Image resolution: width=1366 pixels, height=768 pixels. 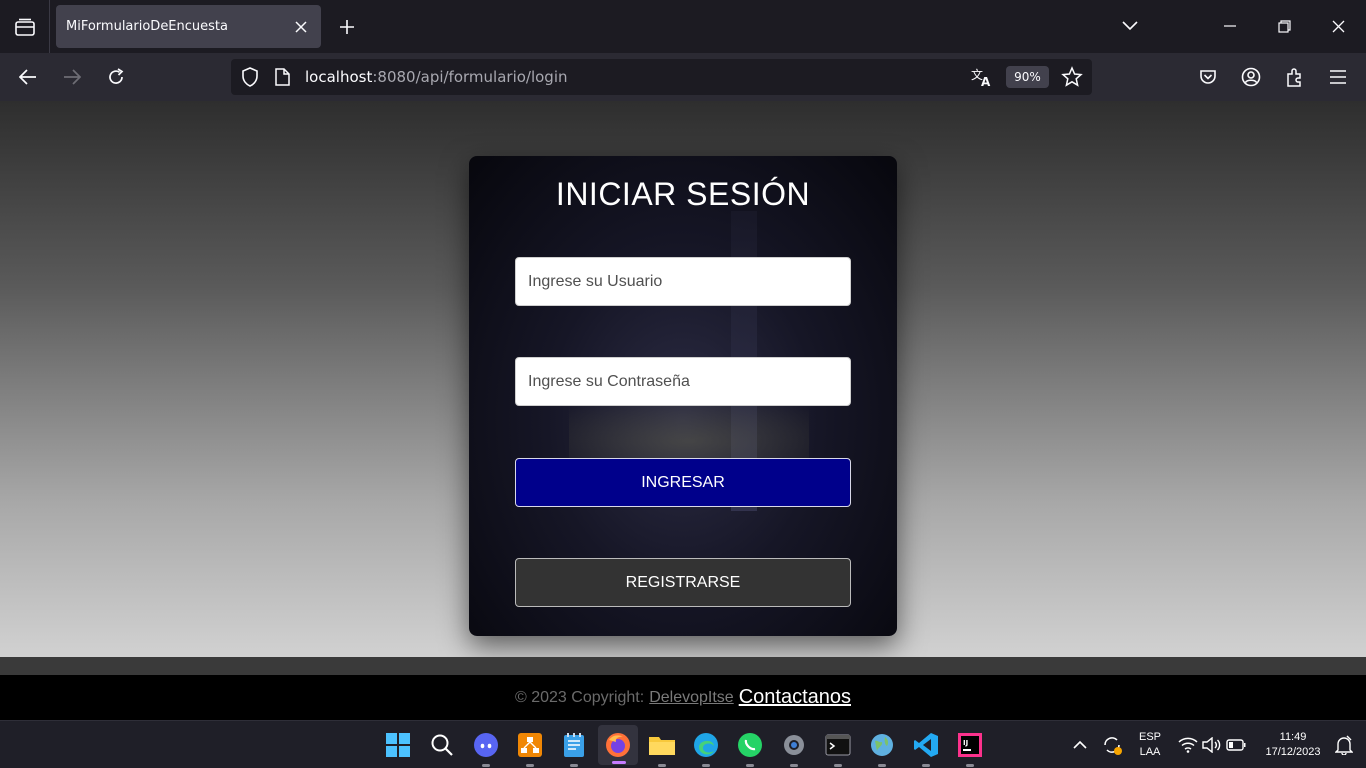 I want to click on search-icon, so click(x=442, y=745).